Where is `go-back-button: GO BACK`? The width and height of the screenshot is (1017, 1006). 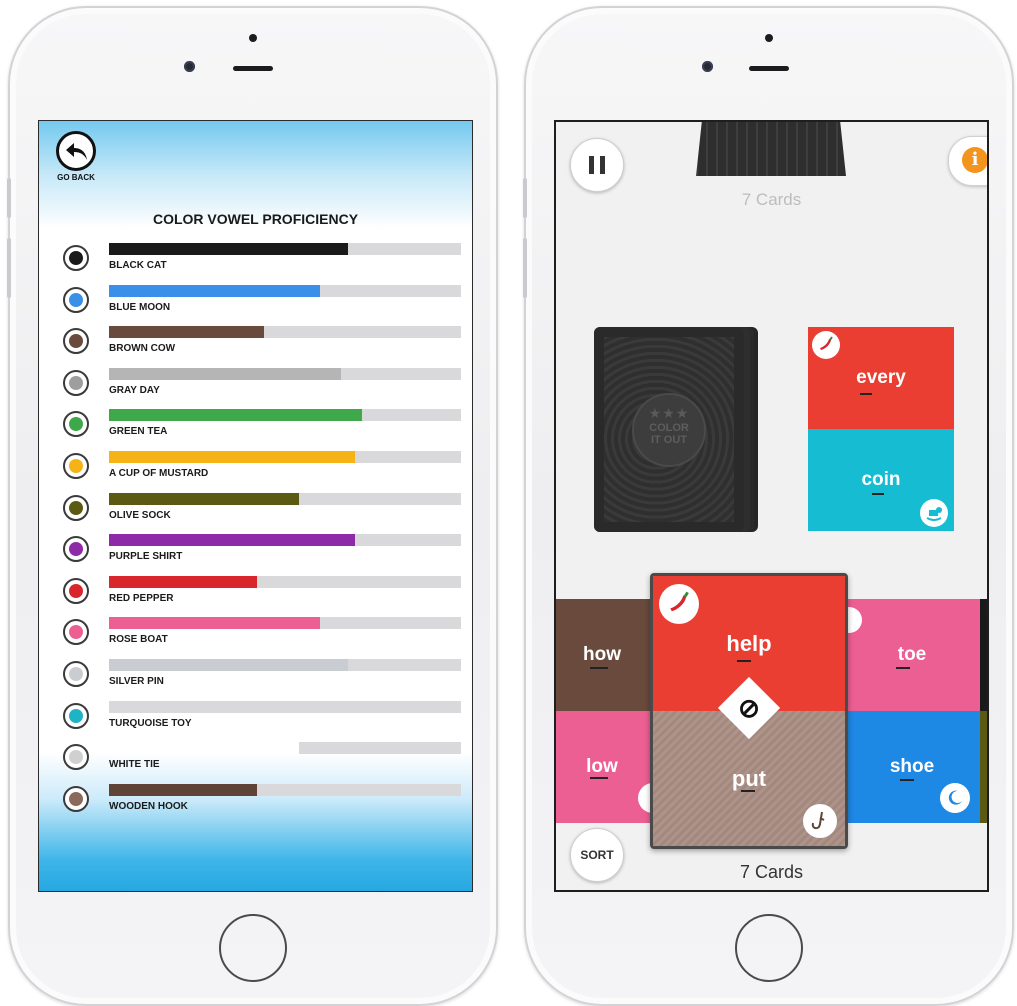 go-back-button: GO BACK is located at coordinates (76, 156).